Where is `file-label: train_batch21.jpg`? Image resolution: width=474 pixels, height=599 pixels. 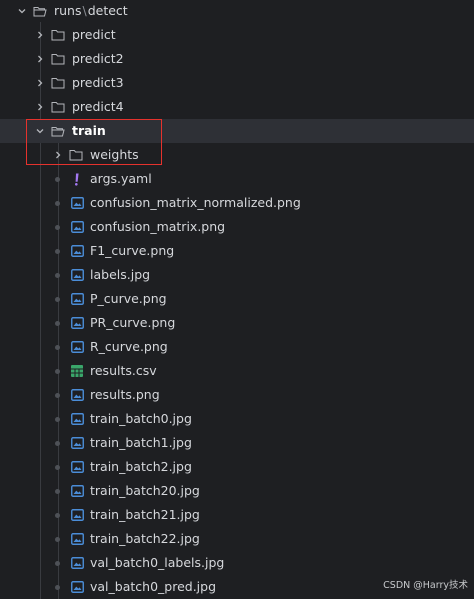 file-label: train_batch21.jpg is located at coordinates (145, 514).